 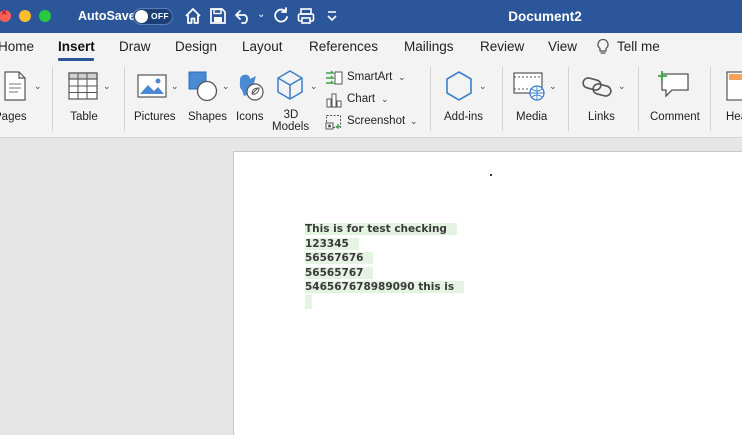 I want to click on 3d-models-label-line1: 3D, so click(x=291, y=115).